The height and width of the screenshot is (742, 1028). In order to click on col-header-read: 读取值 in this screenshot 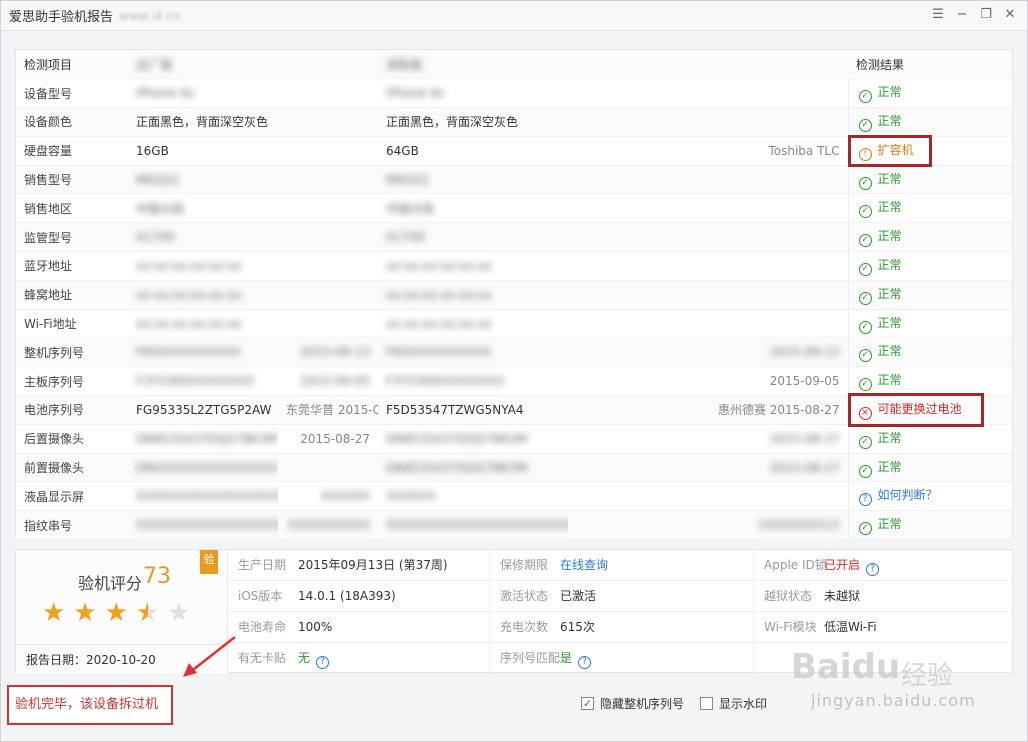, I will do `click(473, 65)`.